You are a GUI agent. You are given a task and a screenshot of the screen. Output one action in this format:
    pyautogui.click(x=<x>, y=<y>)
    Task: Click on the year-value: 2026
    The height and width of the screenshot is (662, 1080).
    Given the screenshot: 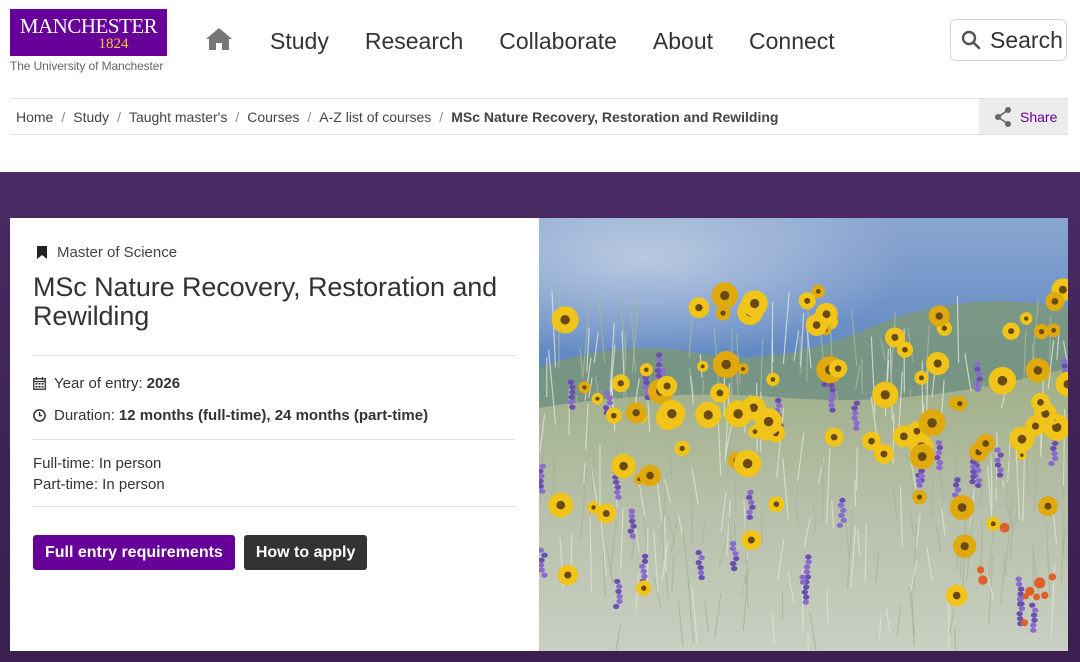 What is the action you would take?
    pyautogui.click(x=163, y=383)
    